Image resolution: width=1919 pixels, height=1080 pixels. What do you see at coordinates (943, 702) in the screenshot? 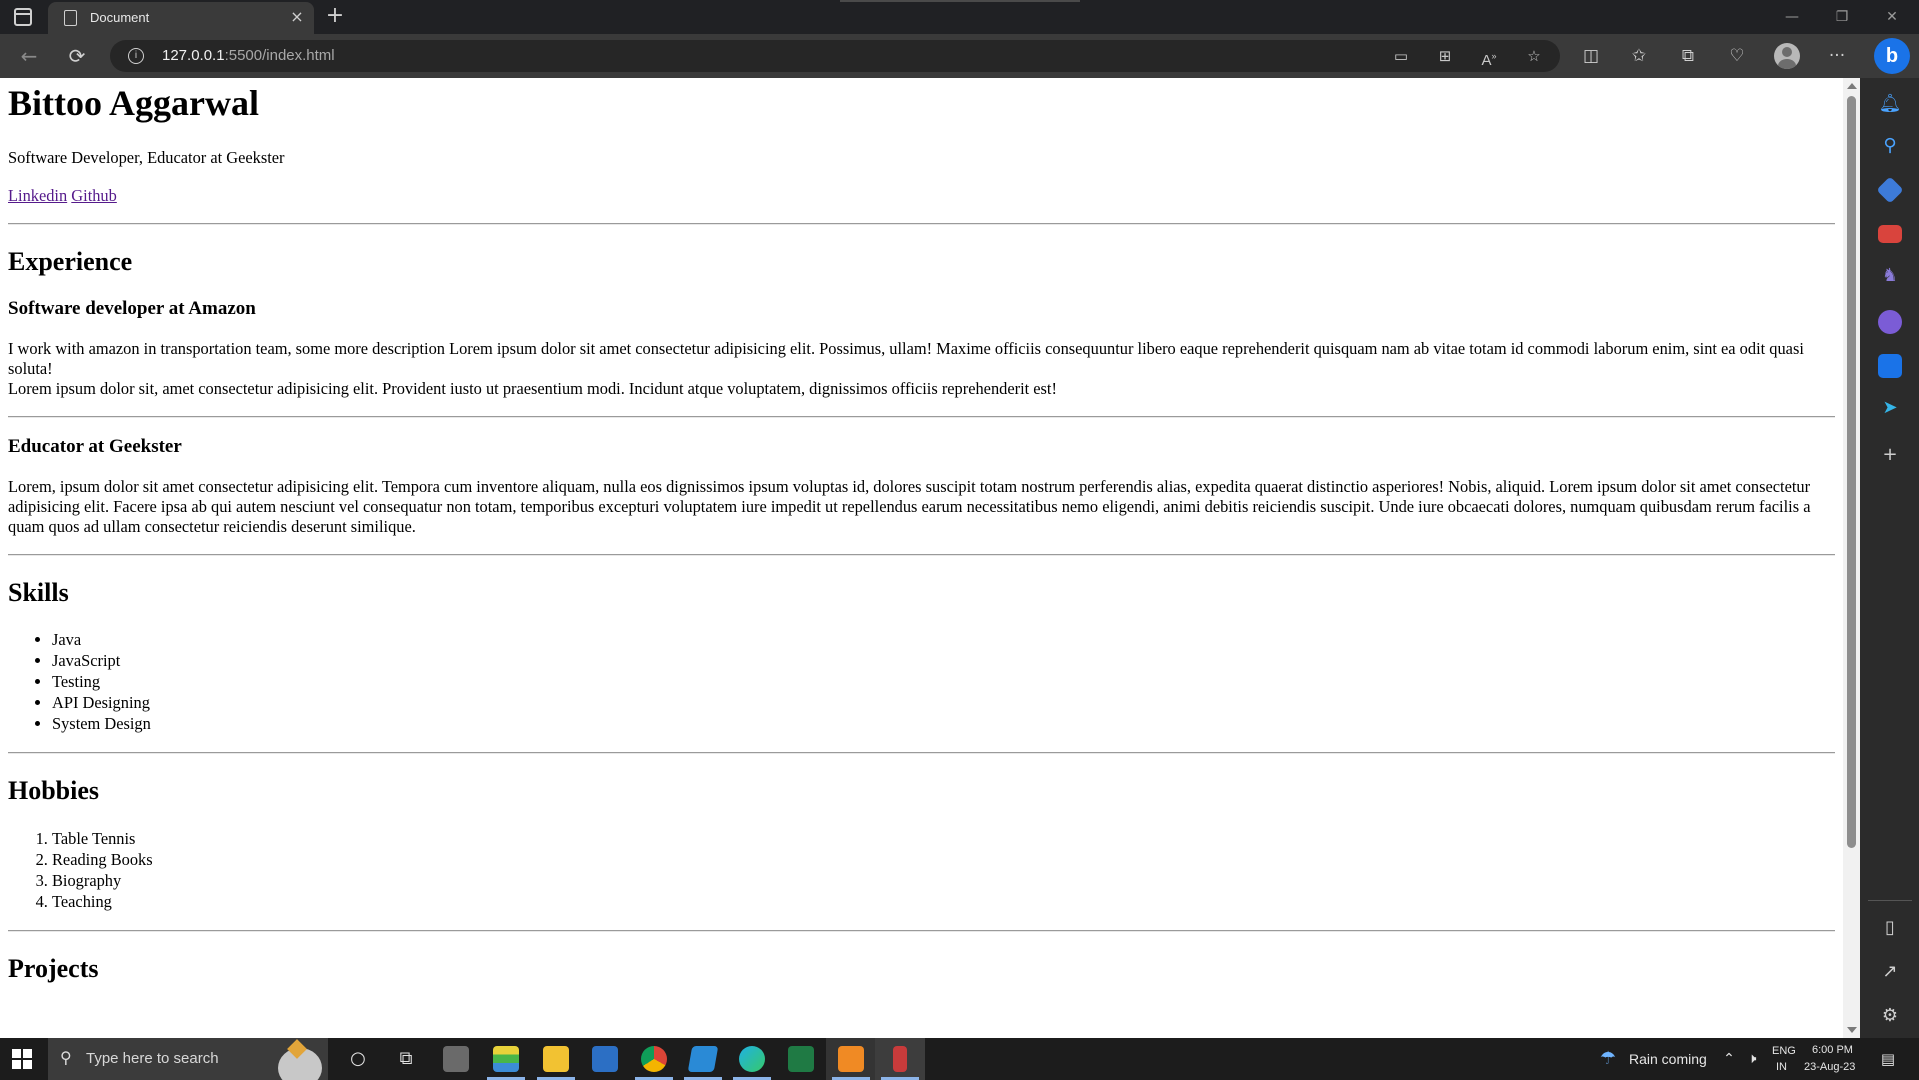
I see `list-item: API Designing` at bounding box center [943, 702].